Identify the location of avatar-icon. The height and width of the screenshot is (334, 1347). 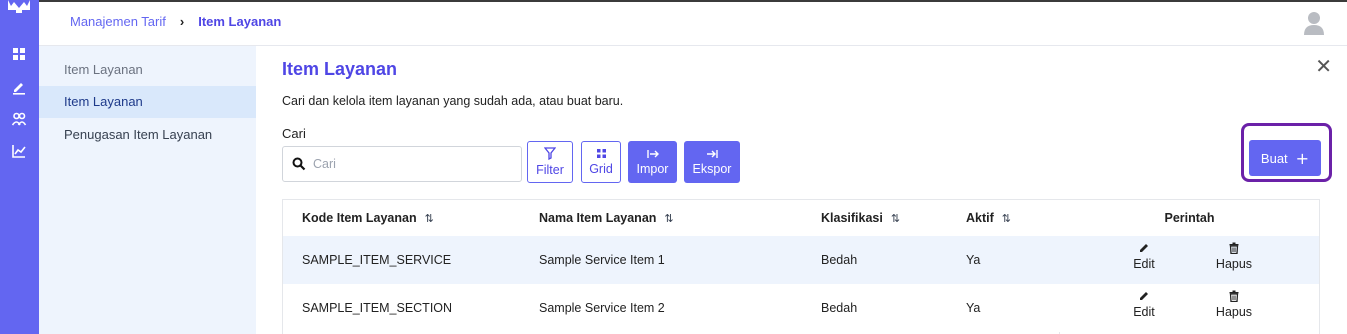
(1314, 23).